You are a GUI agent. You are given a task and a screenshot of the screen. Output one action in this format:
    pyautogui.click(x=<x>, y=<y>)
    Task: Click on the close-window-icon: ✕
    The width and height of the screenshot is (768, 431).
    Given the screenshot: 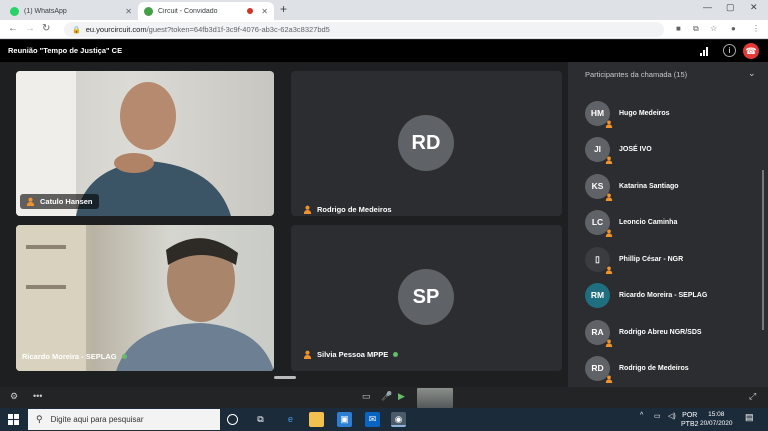 What is the action you would take?
    pyautogui.click(x=754, y=7)
    